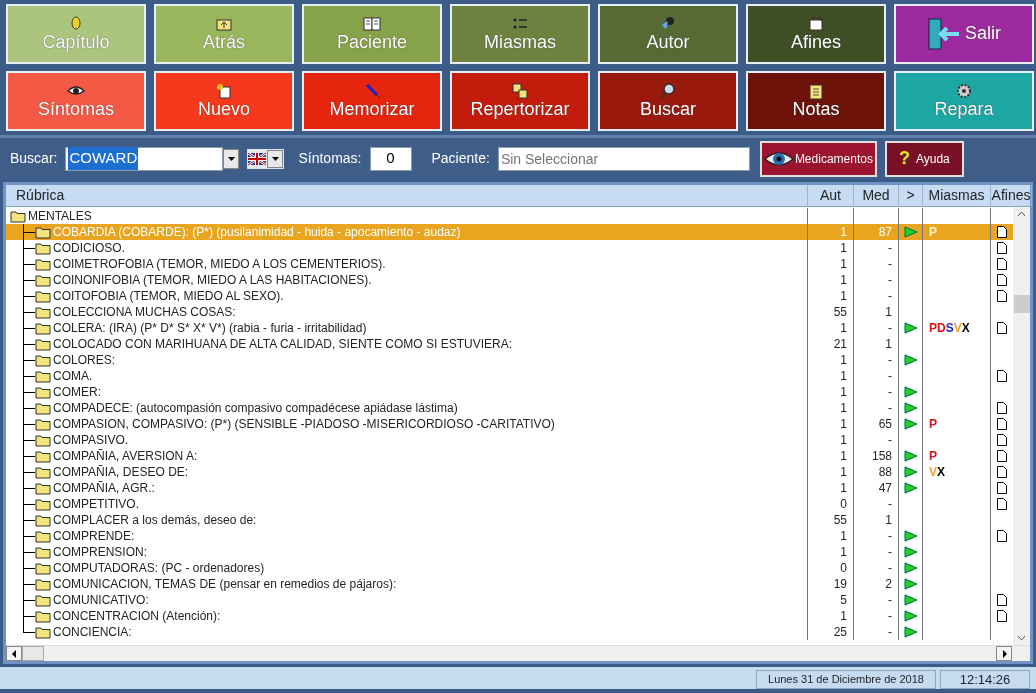 This screenshot has height=693, width=1036. What do you see at coordinates (509, 312) in the screenshot?
I see `table-row: COLECCIONA MUCHAS COSAS: 55 1` at bounding box center [509, 312].